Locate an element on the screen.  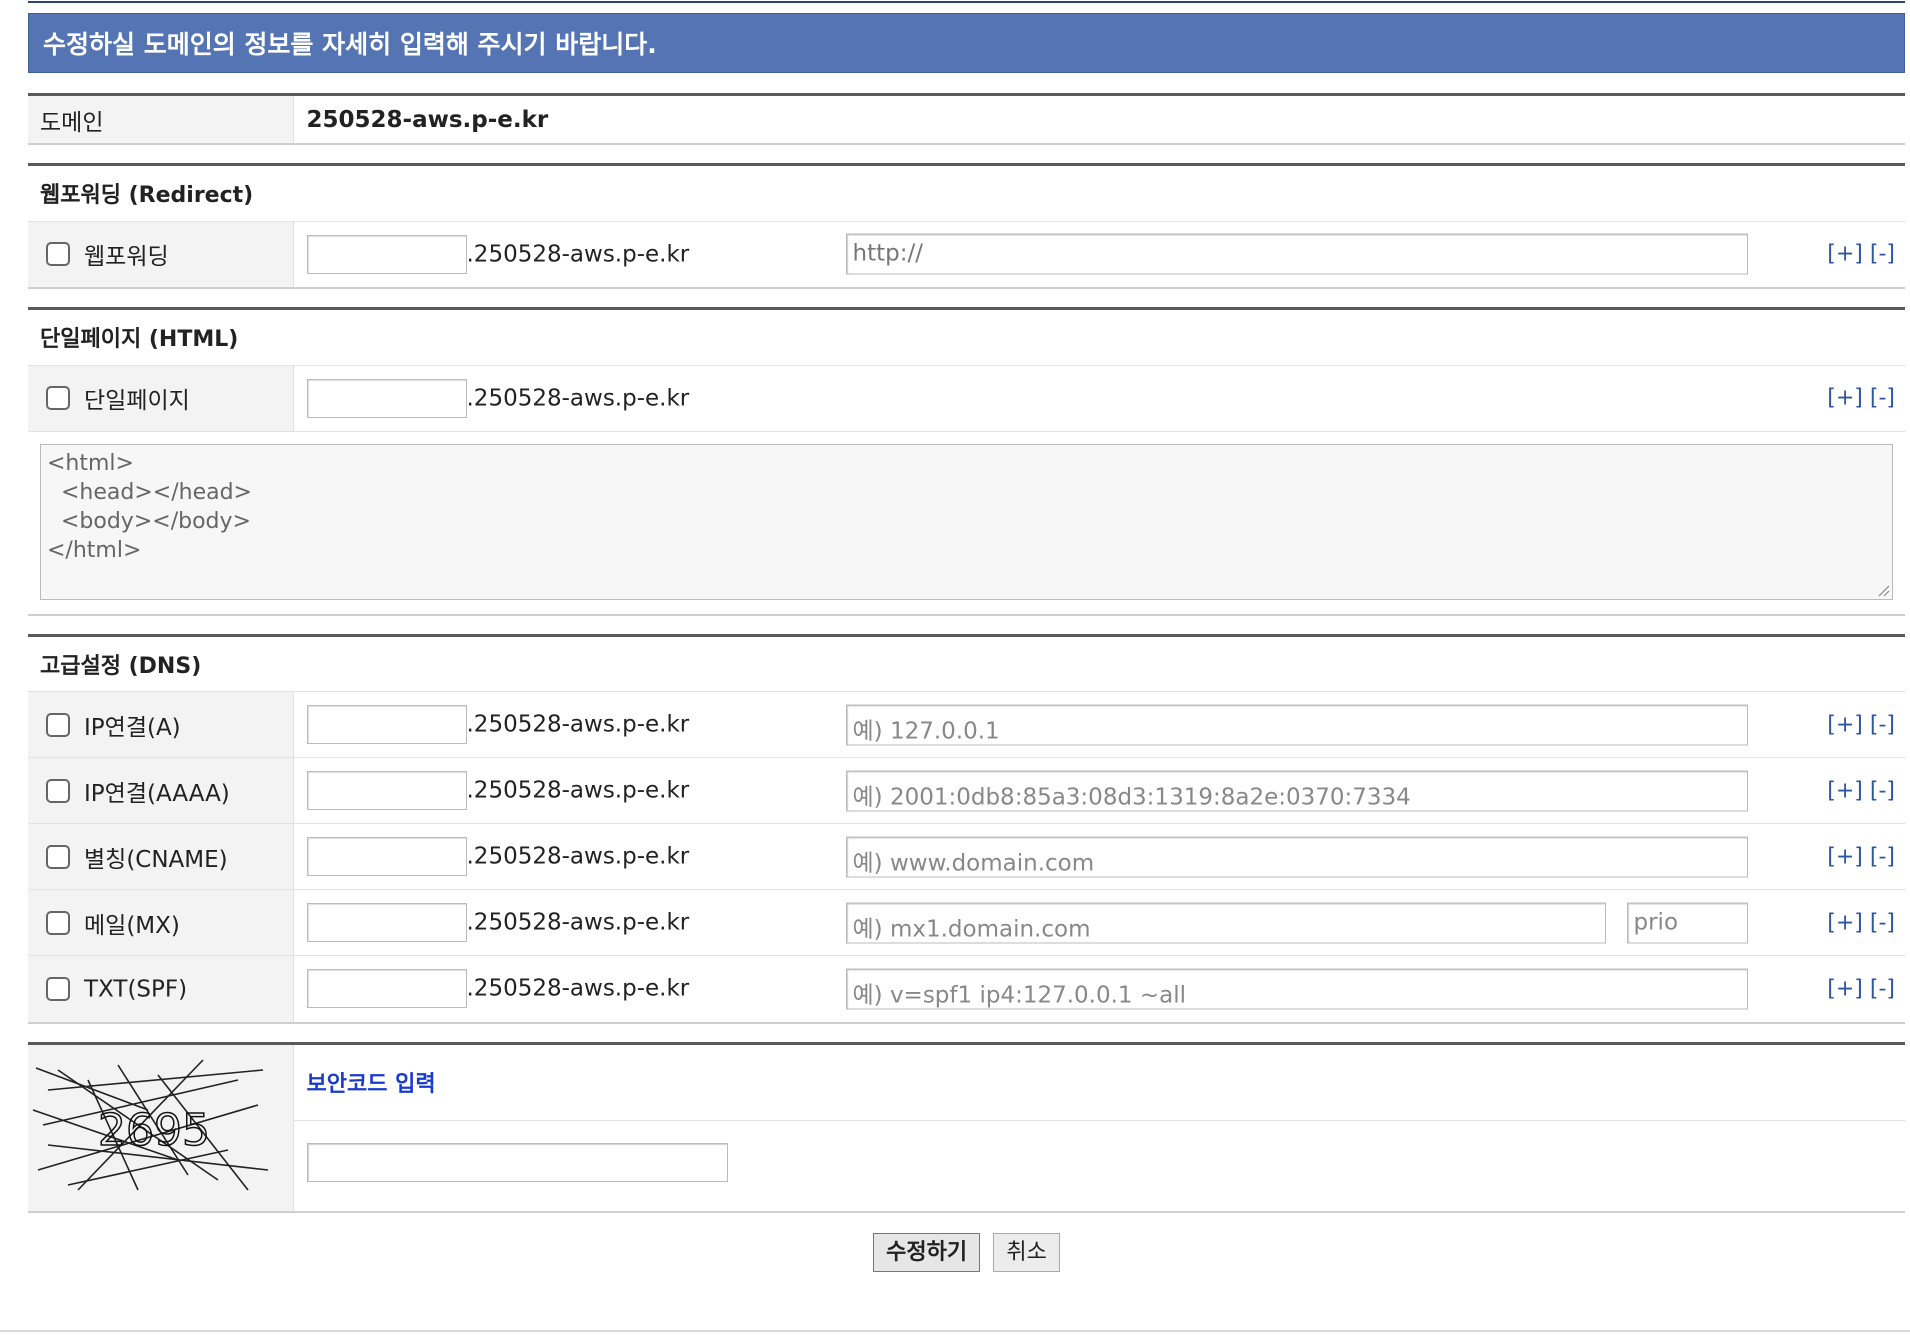
redirect-row-controls: [+] [-] is located at coordinates (1861, 254).